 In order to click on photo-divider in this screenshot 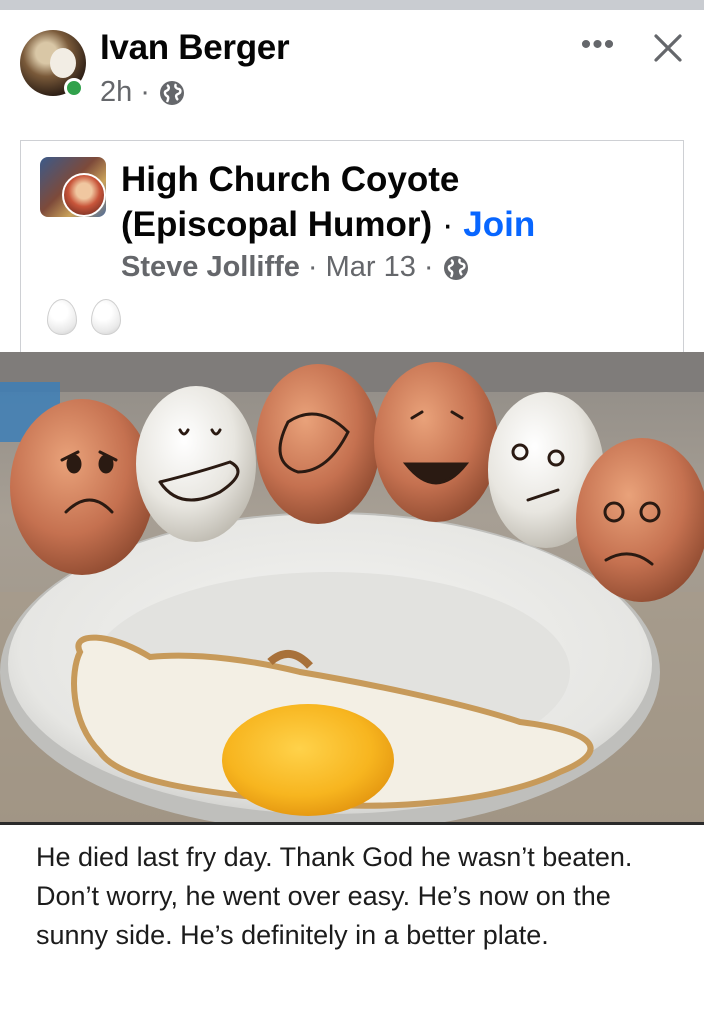, I will do `click(352, 823)`.